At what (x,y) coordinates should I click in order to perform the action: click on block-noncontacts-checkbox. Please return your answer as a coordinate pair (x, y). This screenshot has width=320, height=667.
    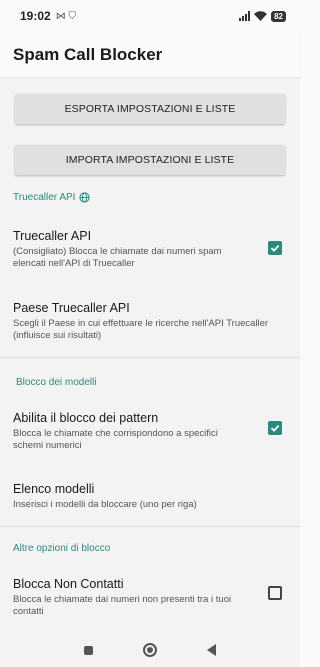
    Looking at the image, I should click on (275, 593).